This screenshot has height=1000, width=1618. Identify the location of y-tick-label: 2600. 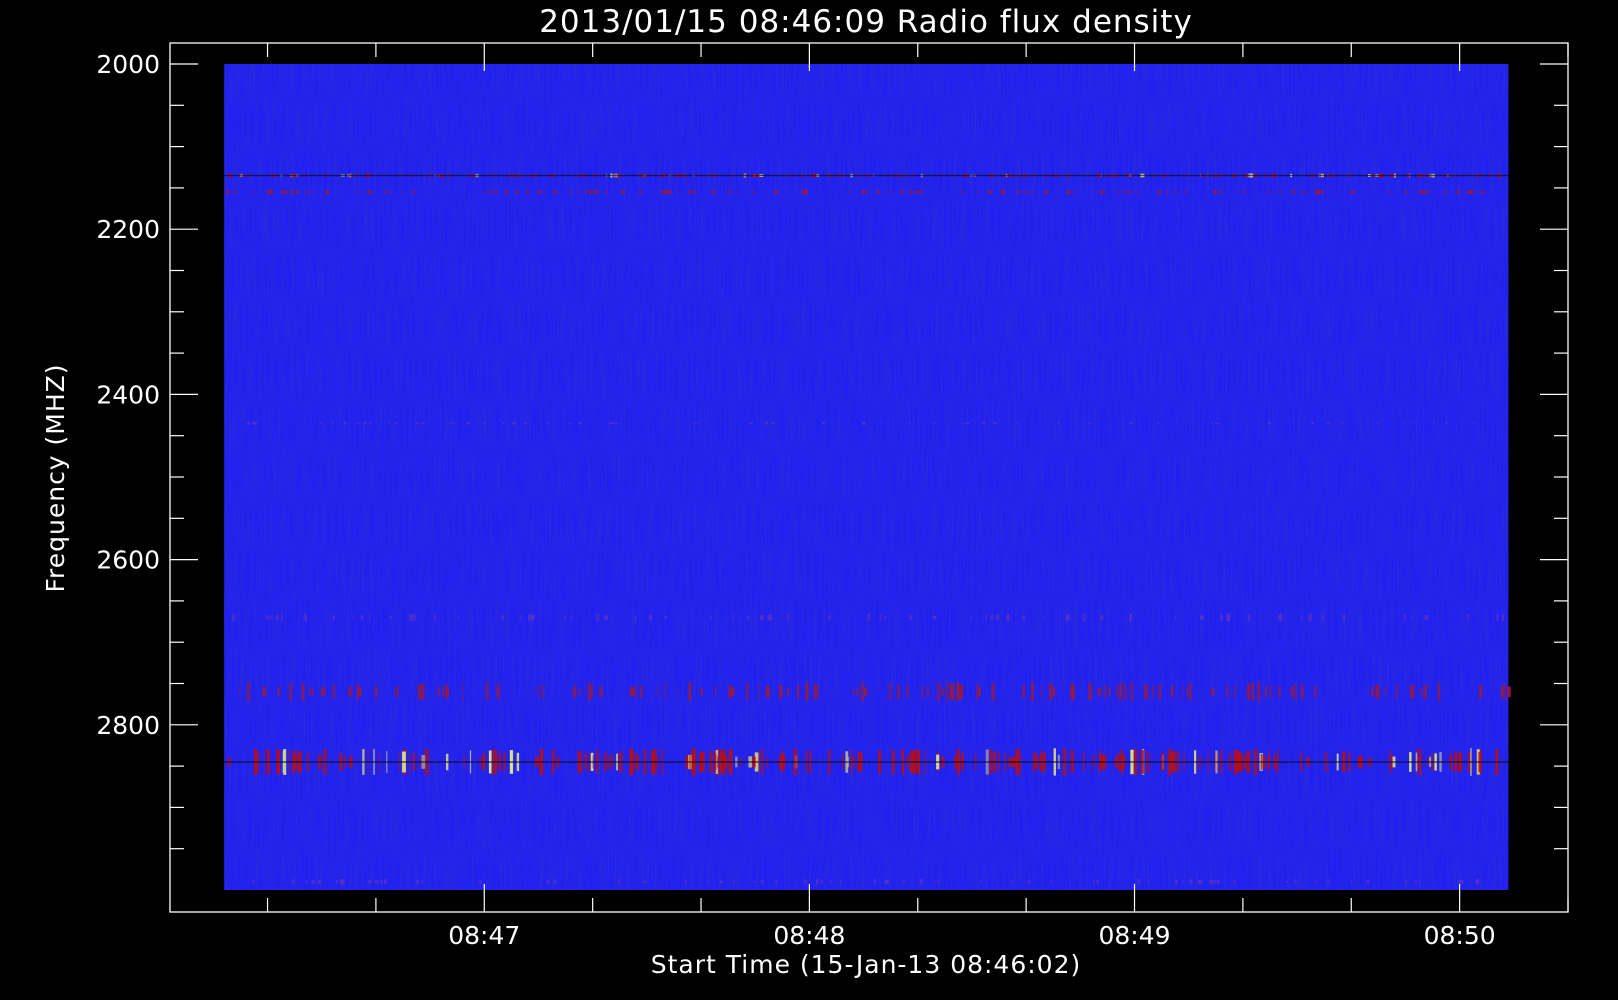
(128, 560).